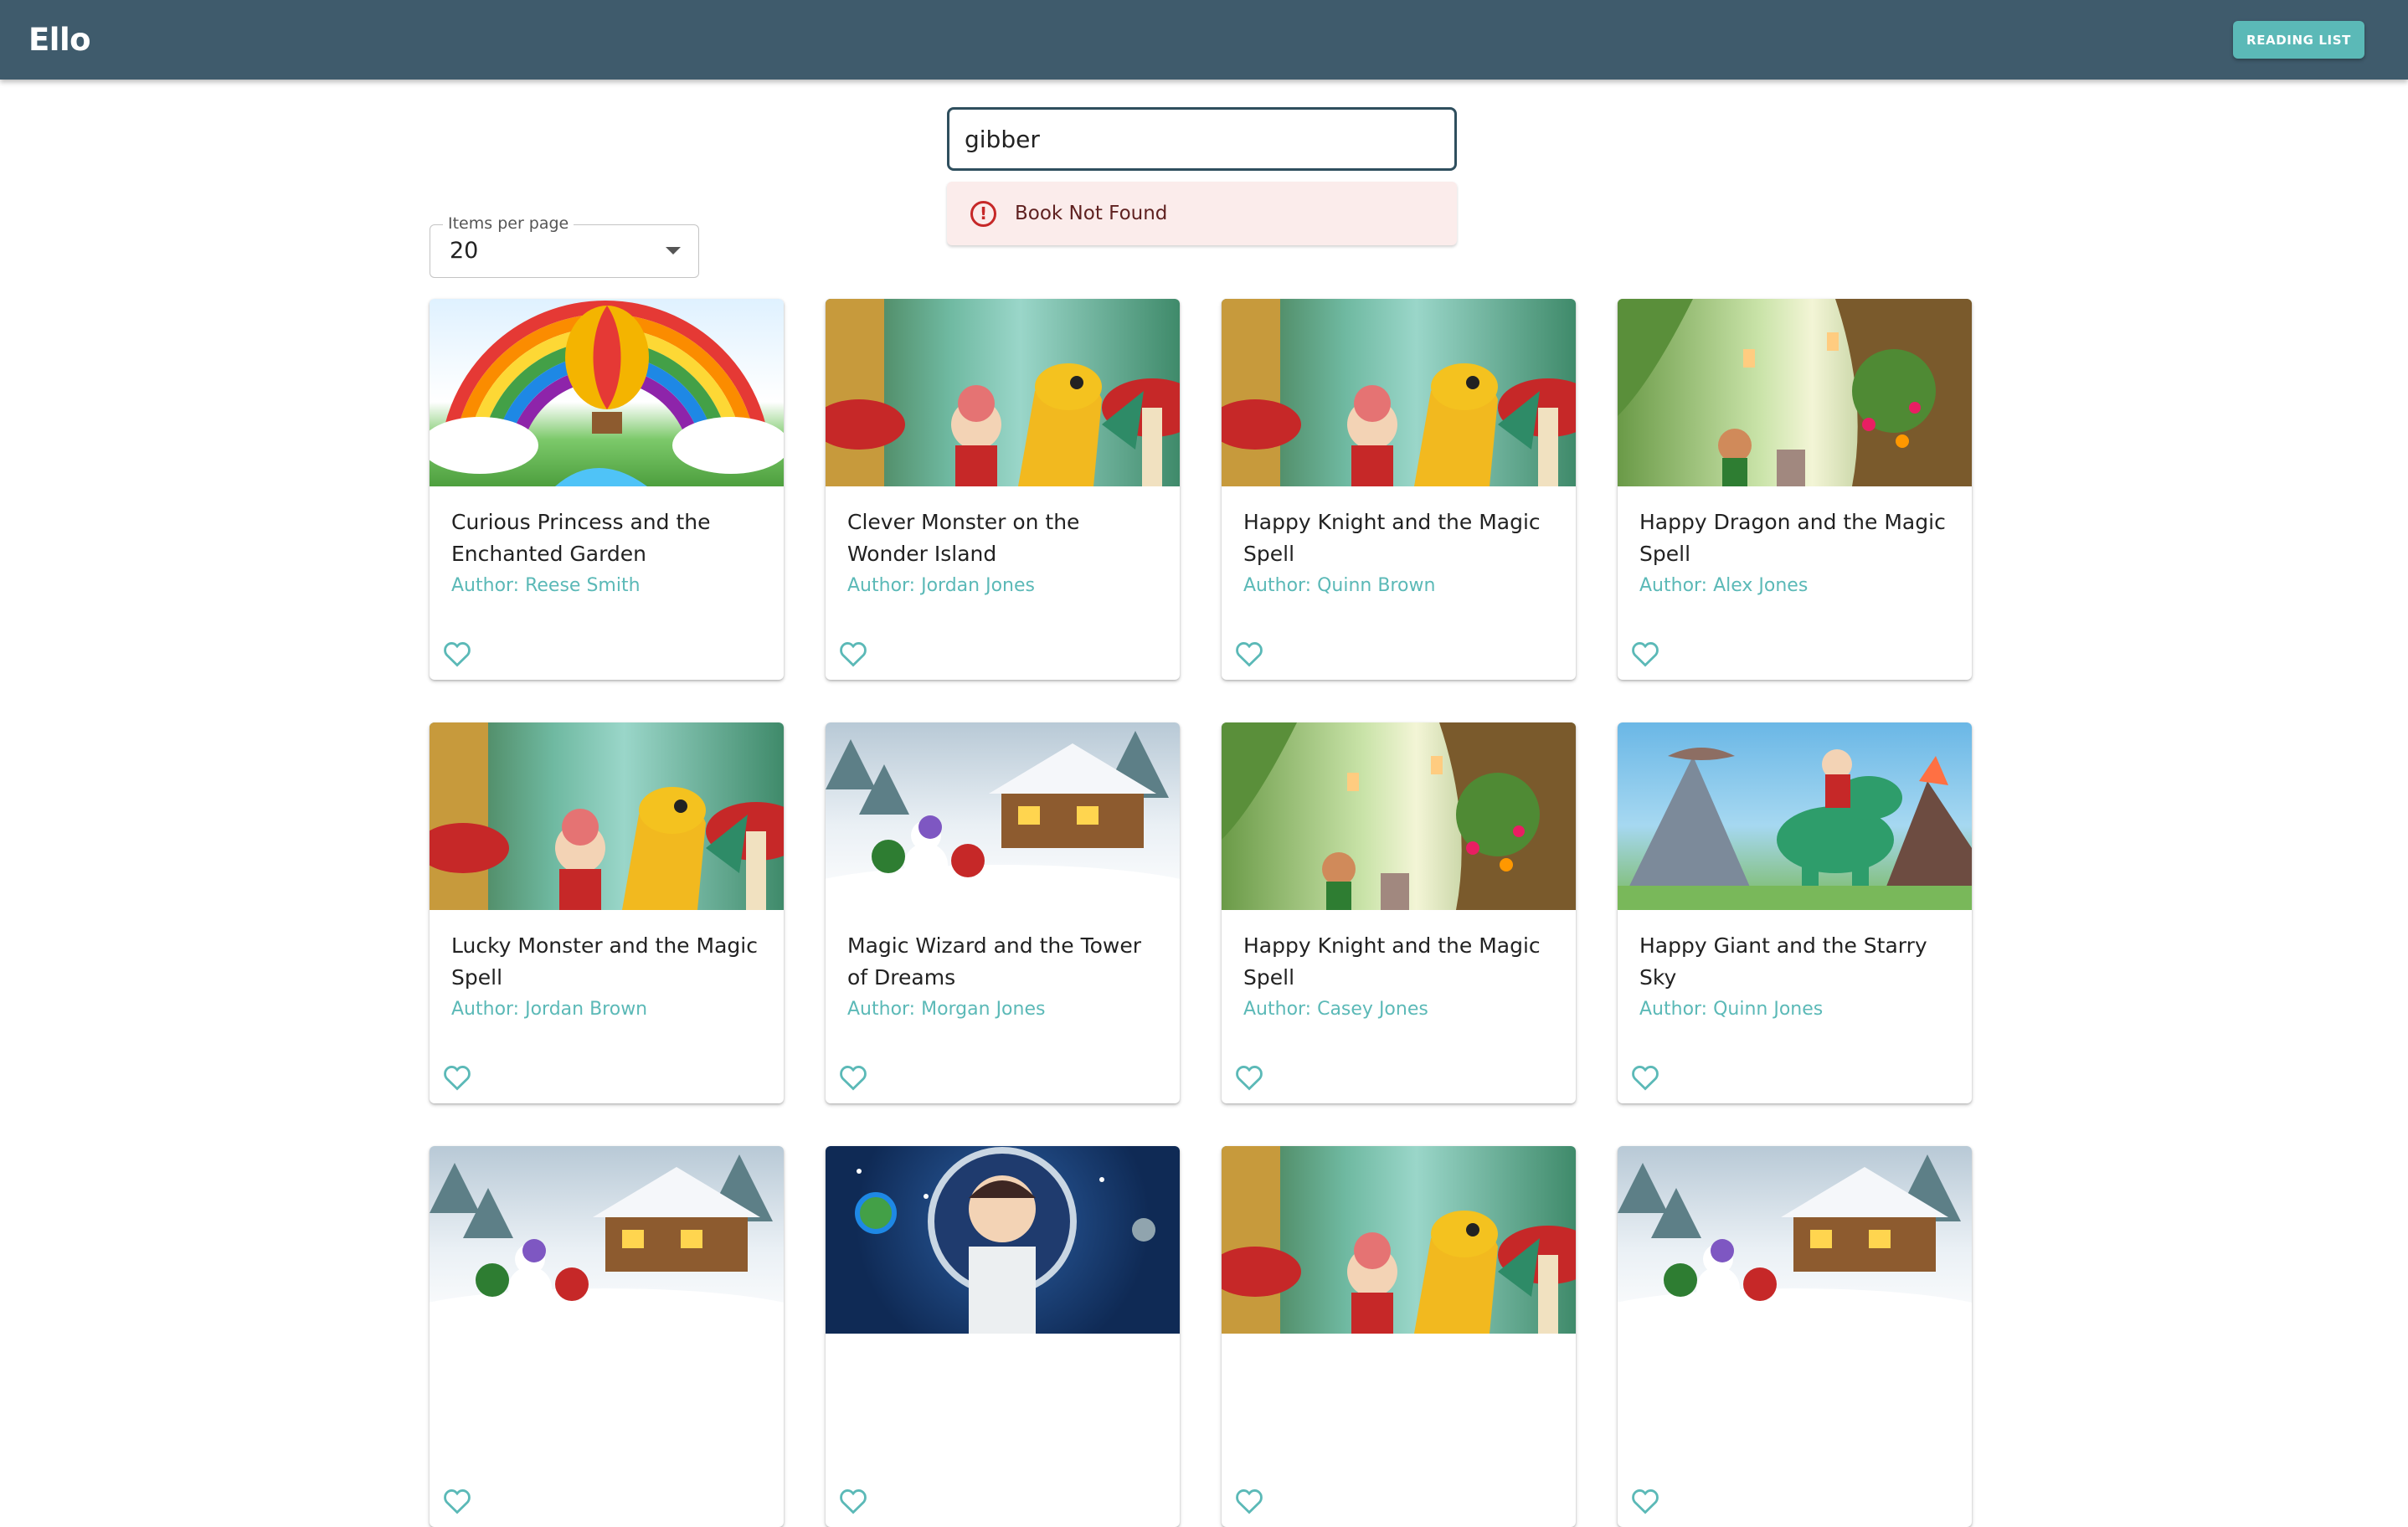 Image resolution: width=2408 pixels, height=1527 pixels. I want to click on book-author: Author: Casey Jones, so click(1336, 1010).